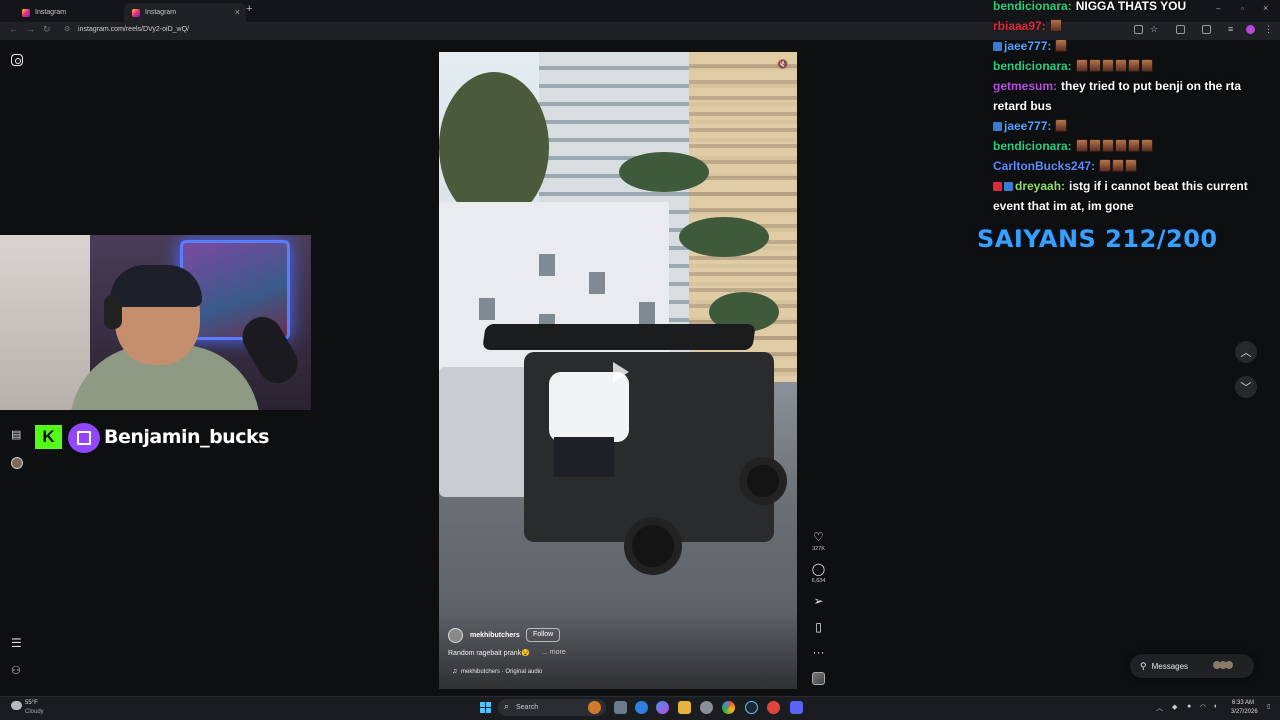  Describe the element at coordinates (237, 12) in the screenshot. I see `close-tab-icon: ×` at that location.